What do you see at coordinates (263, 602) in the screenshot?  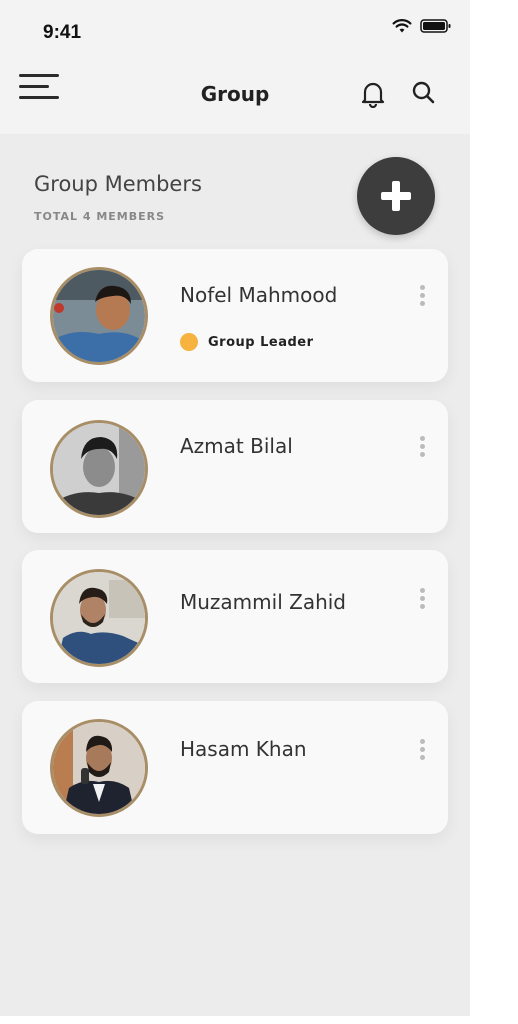 I see `member-name: Muzammil Zahid` at bounding box center [263, 602].